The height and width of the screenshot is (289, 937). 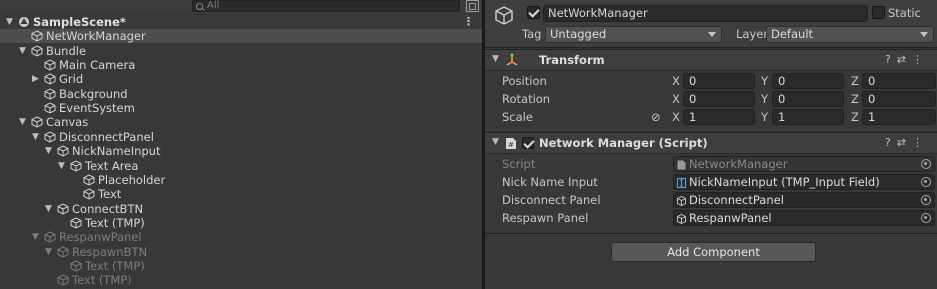 I want to click on position-y-field: 0, so click(x=808, y=81).